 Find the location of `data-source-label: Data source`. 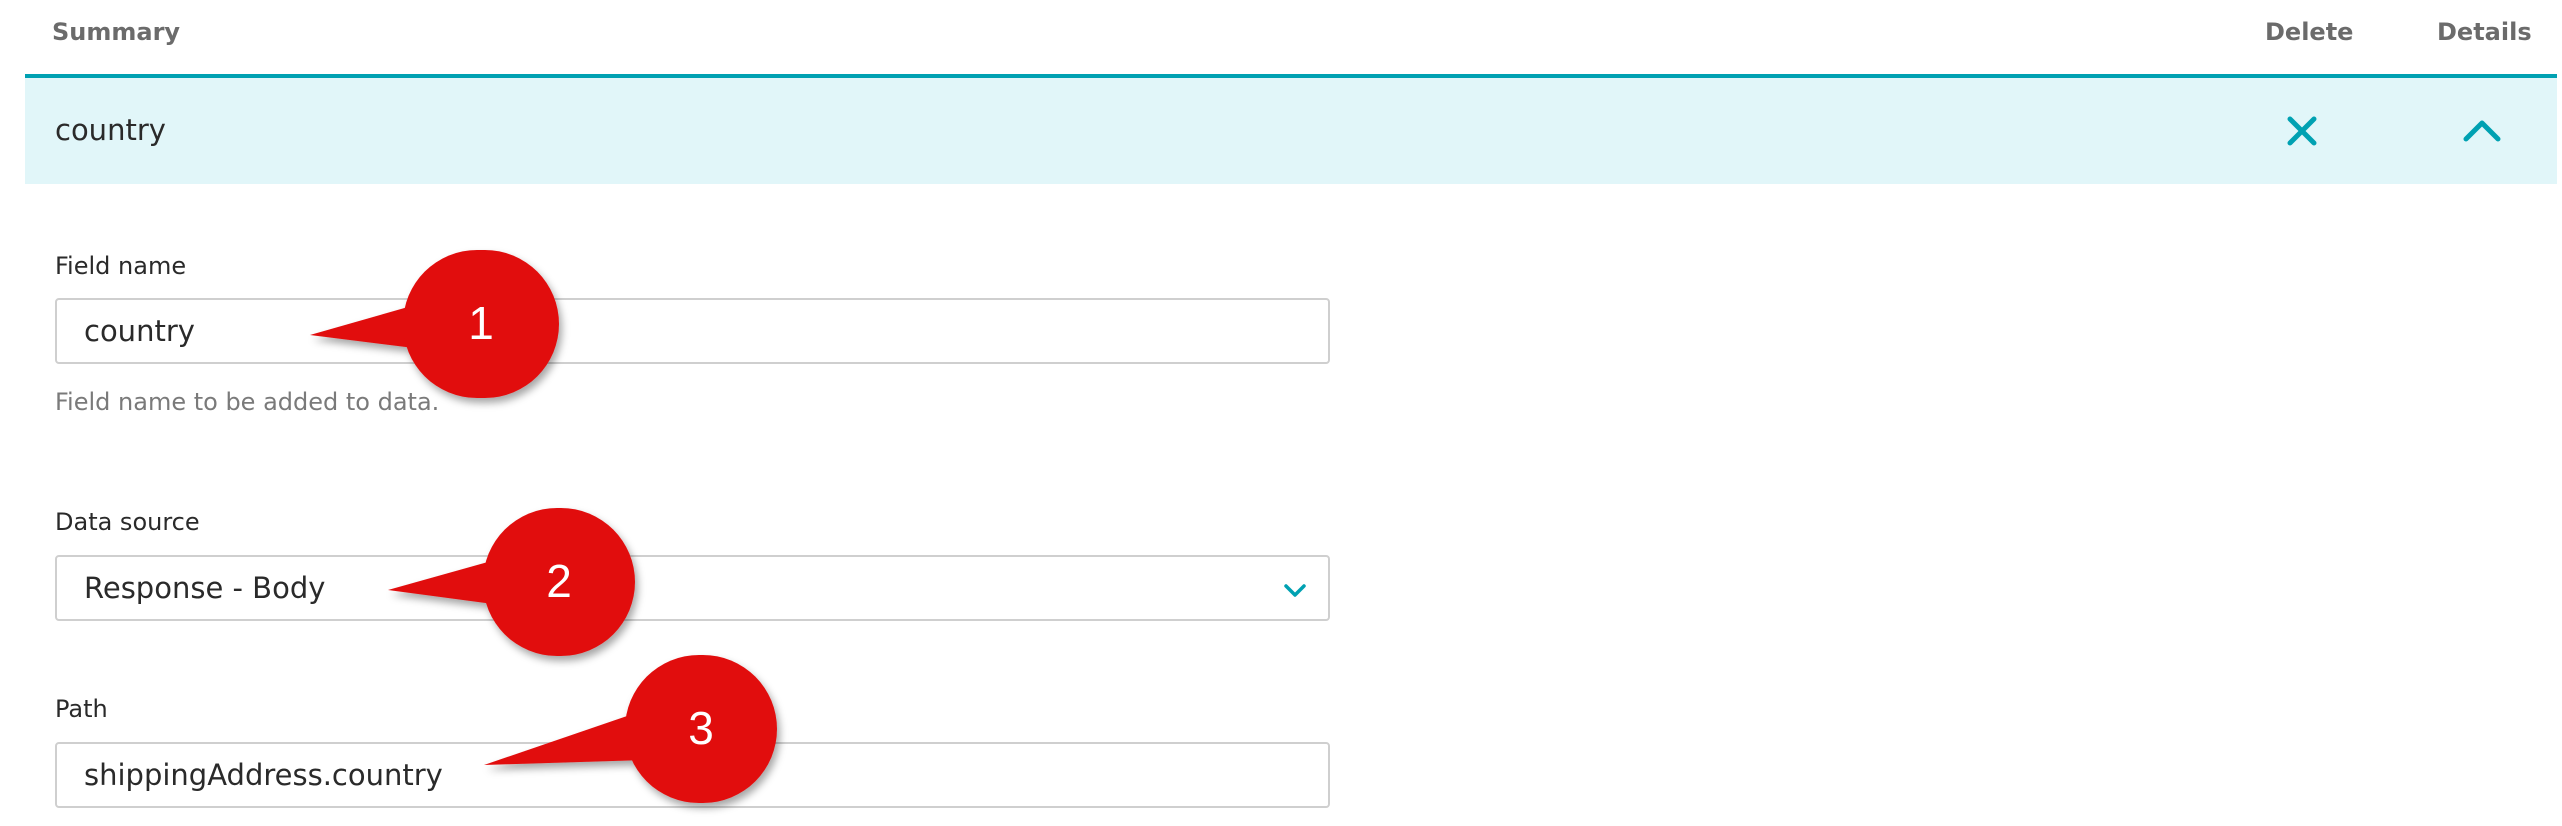

data-source-label: Data source is located at coordinates (127, 522).